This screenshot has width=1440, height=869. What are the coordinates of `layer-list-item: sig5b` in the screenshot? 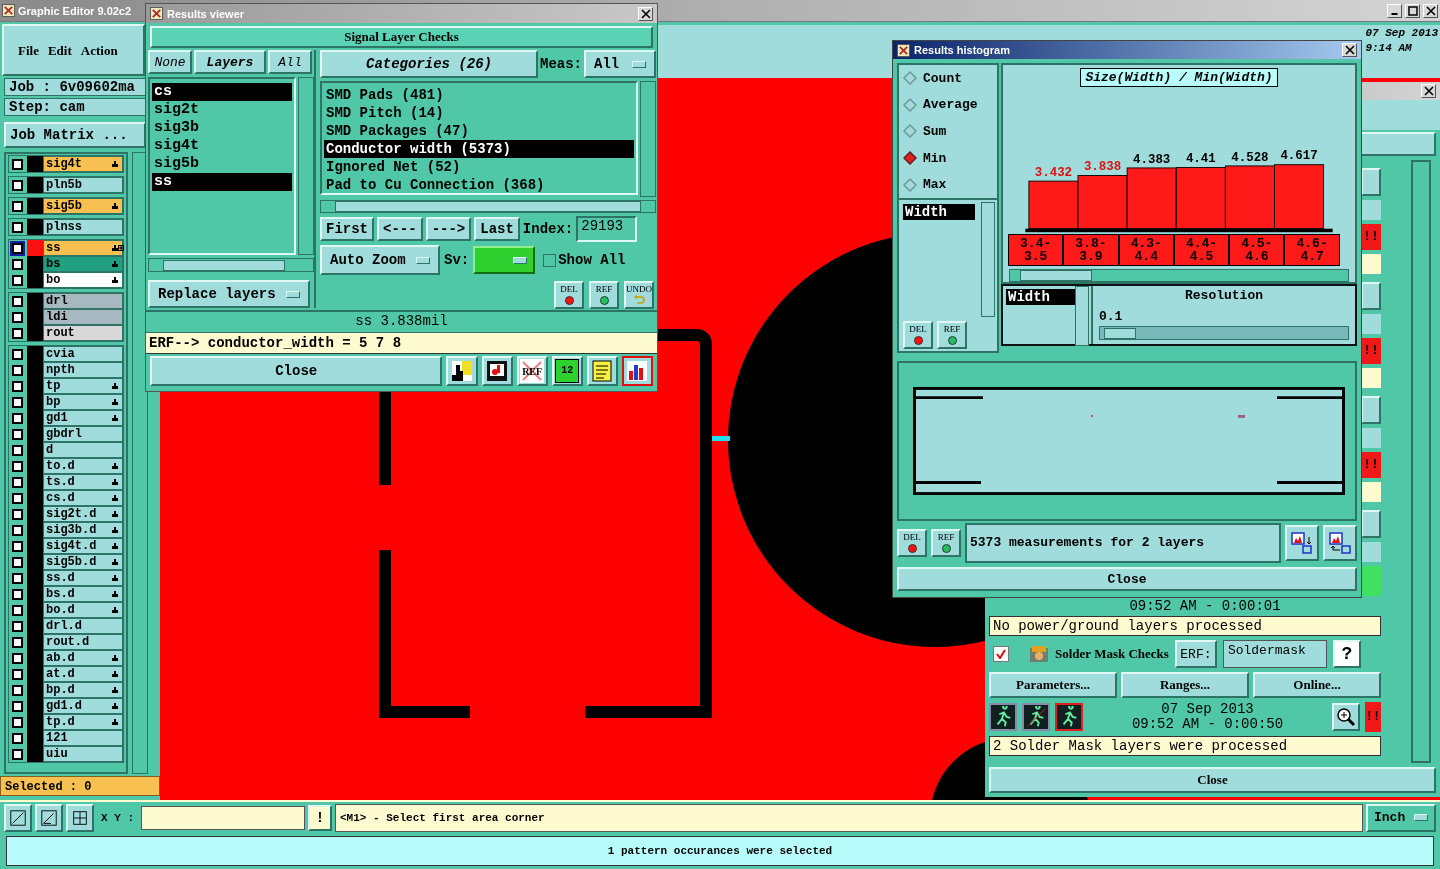 It's located at (222, 164).